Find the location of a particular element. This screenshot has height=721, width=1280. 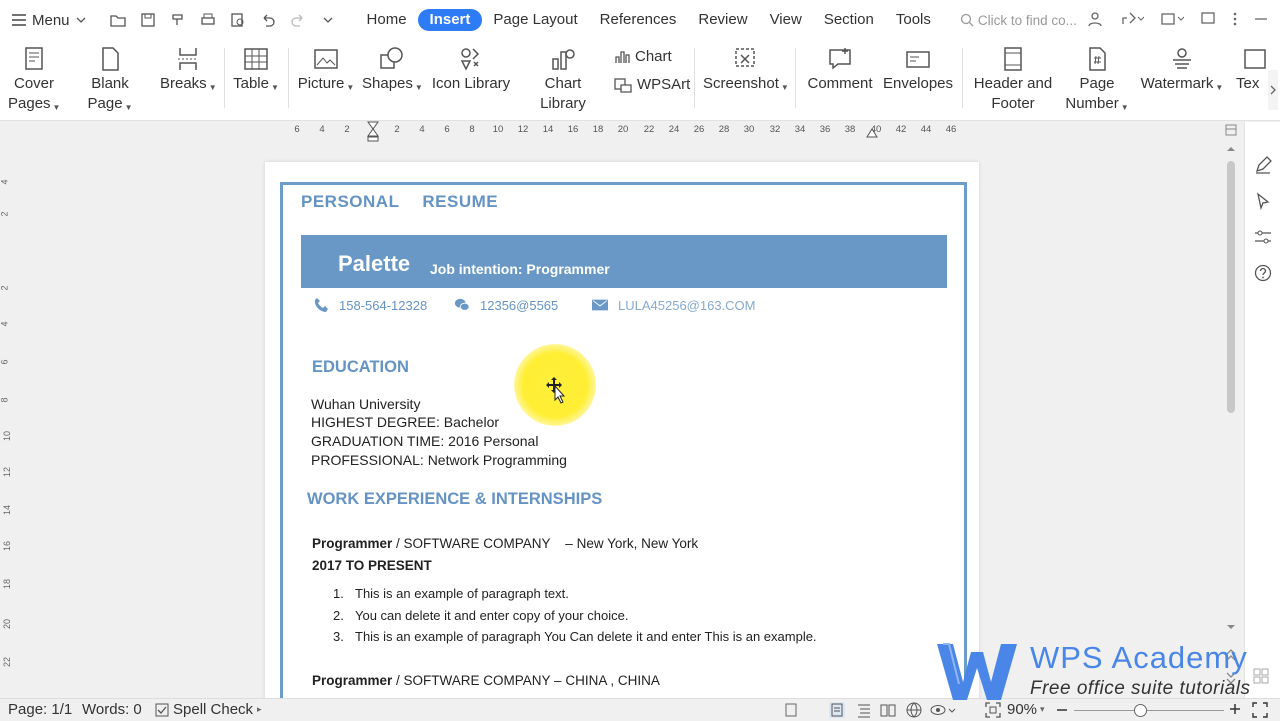

print-preview-icon is located at coordinates (238, 20).